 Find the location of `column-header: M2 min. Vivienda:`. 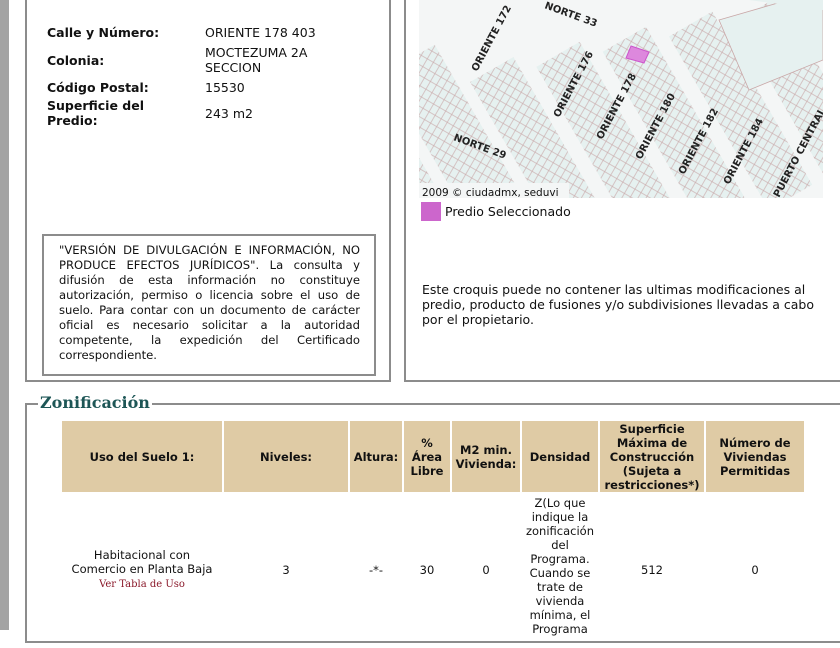

column-header: M2 min. Vivienda: is located at coordinates (486, 456).